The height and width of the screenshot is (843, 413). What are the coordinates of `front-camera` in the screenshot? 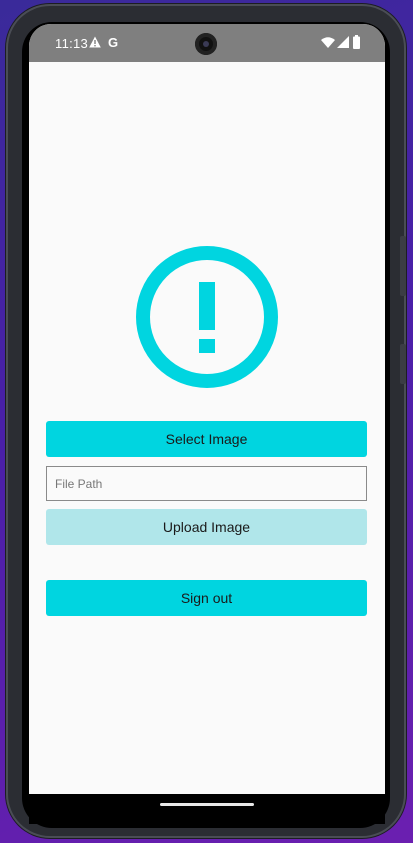 It's located at (206, 44).